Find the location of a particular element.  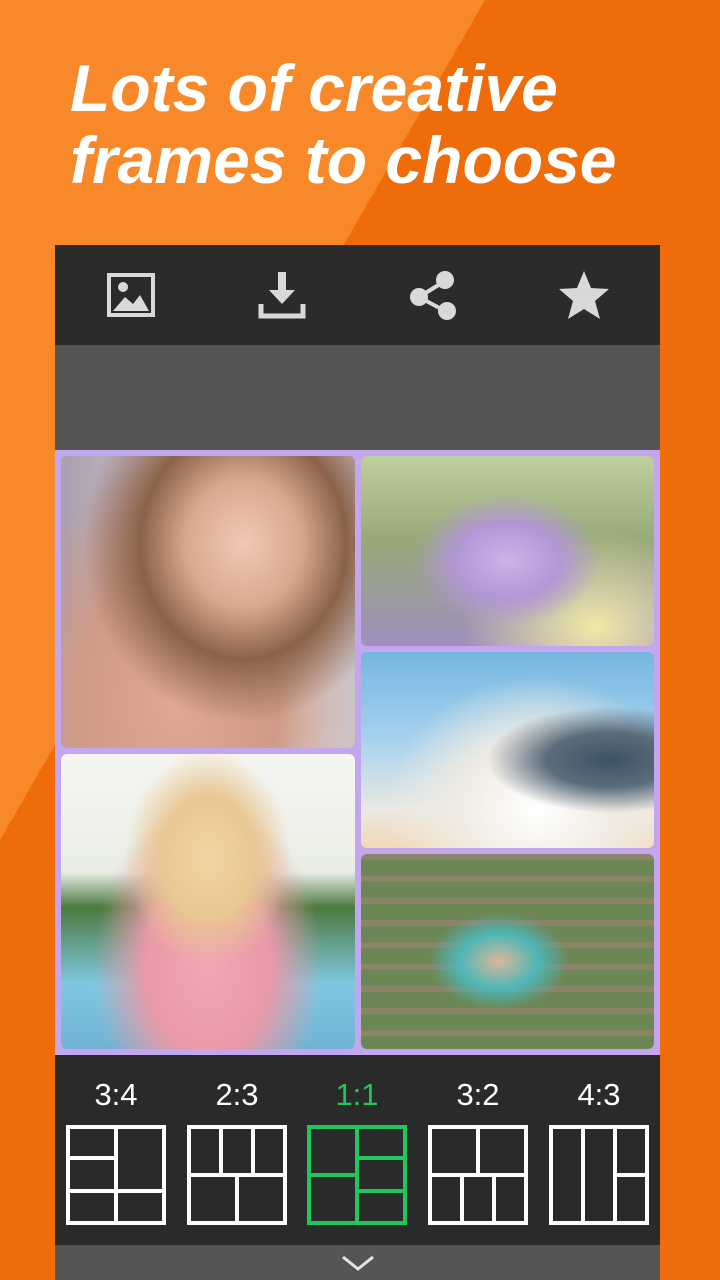

ratio-option-1-1: 1:1 is located at coordinates (357, 1150).